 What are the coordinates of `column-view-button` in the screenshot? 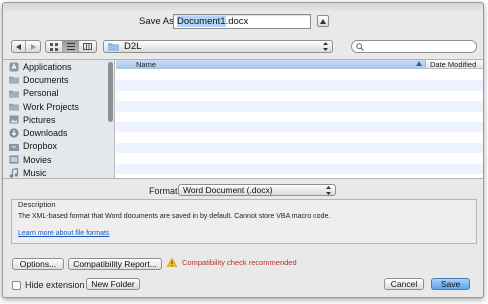 It's located at (87, 46).